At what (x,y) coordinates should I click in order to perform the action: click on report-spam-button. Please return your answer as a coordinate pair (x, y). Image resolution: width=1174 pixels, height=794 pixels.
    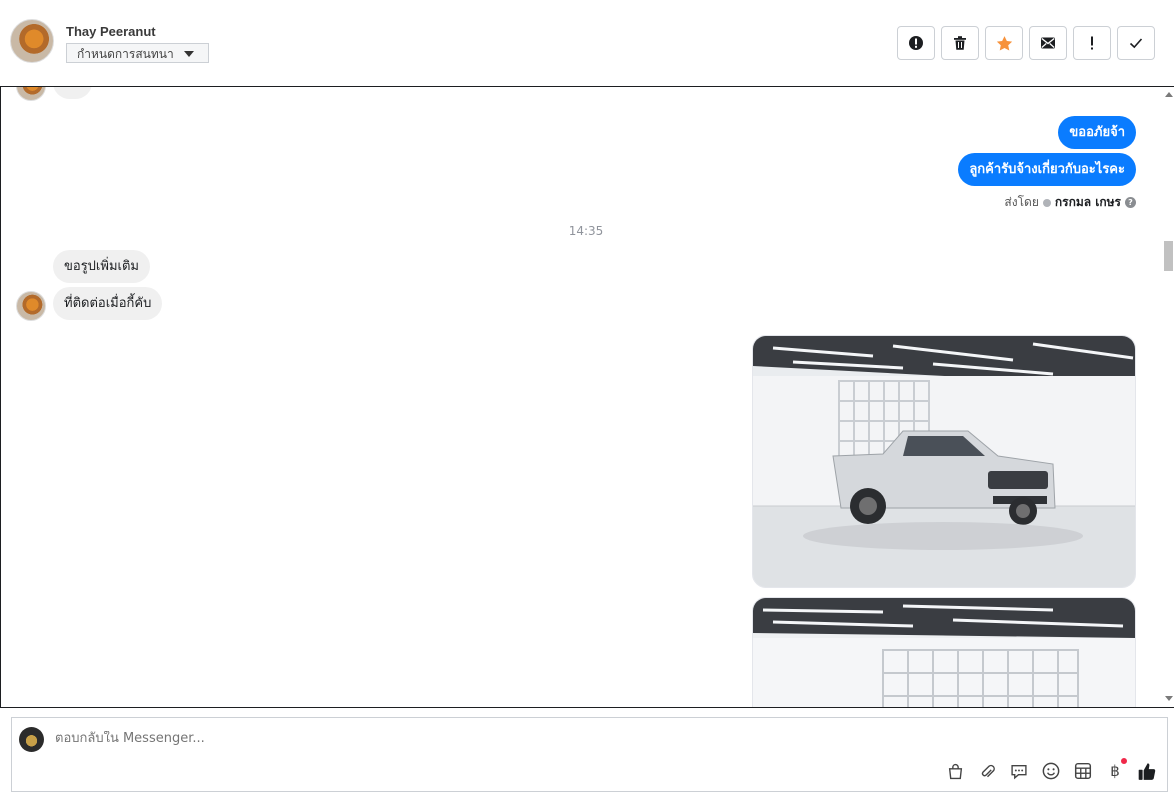
    Looking at the image, I should click on (916, 43).